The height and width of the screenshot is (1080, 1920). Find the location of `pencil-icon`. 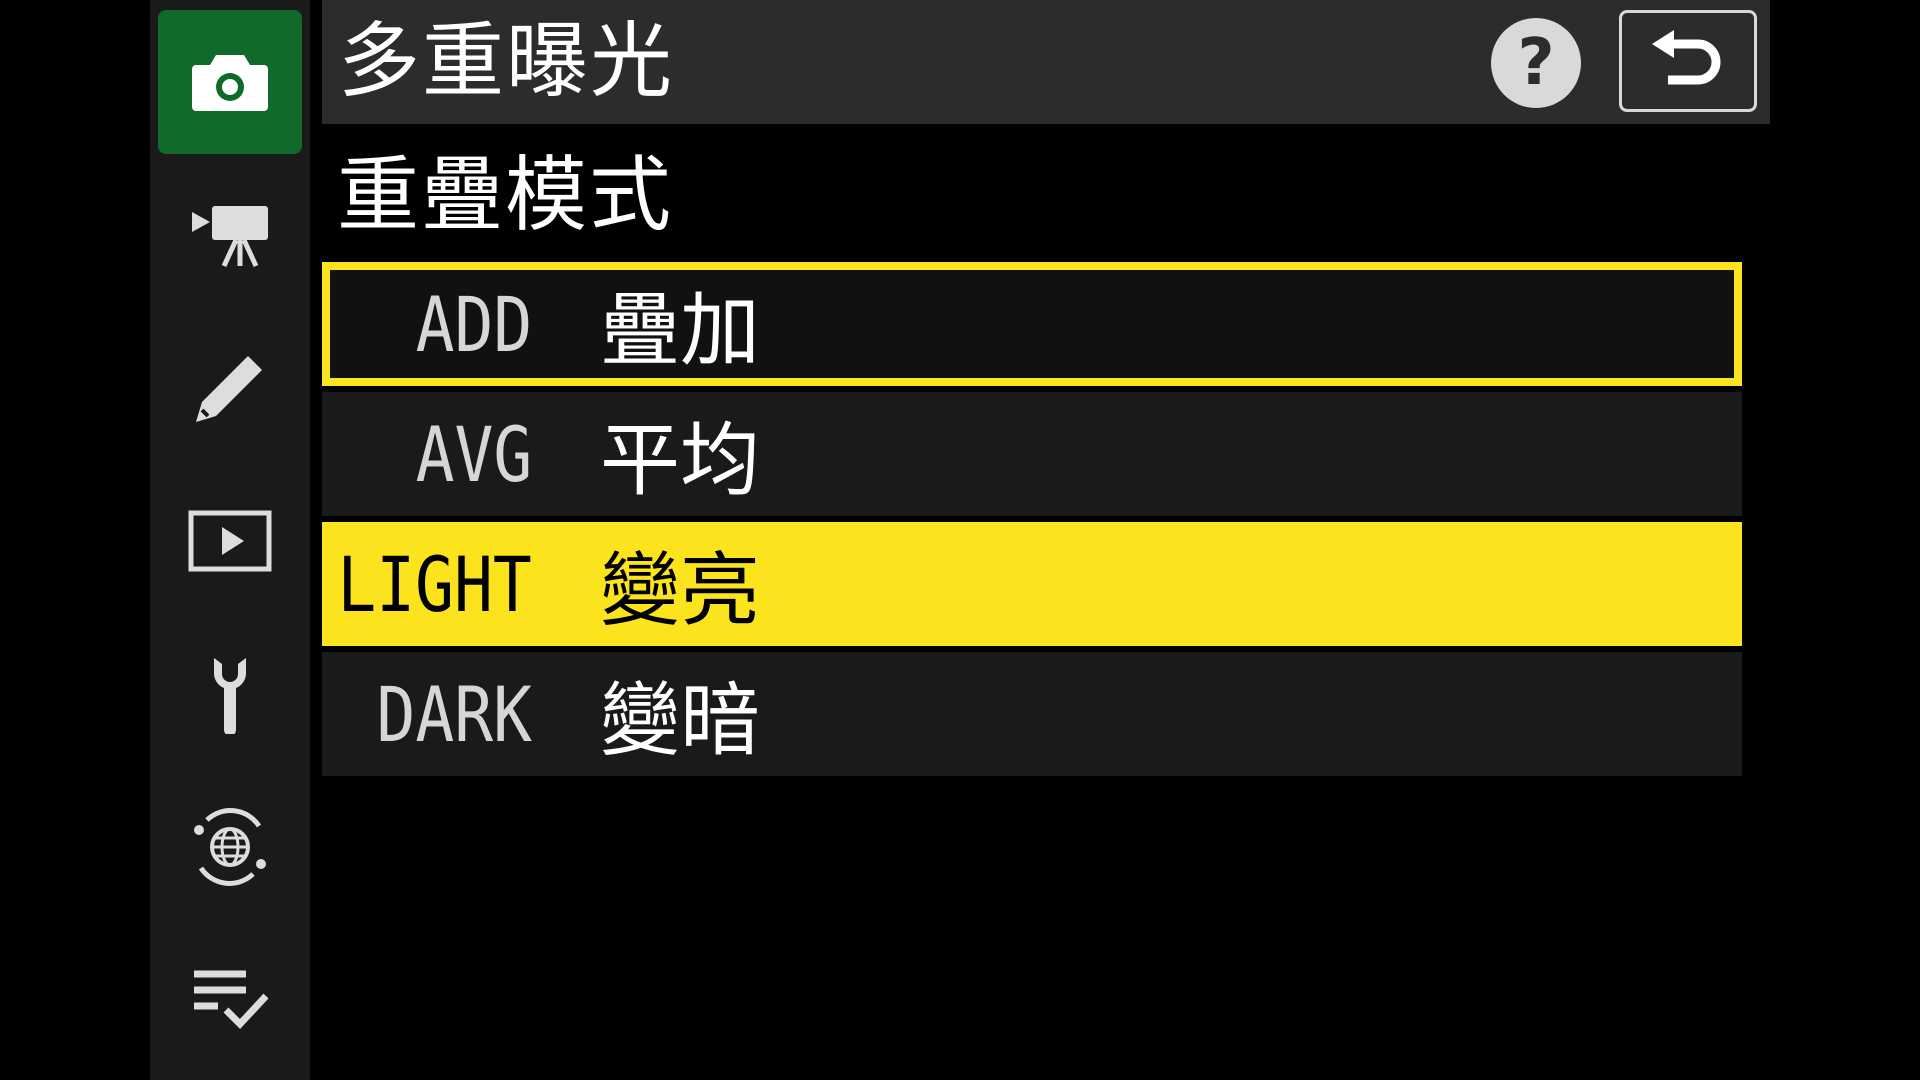

pencil-icon is located at coordinates (229, 389).